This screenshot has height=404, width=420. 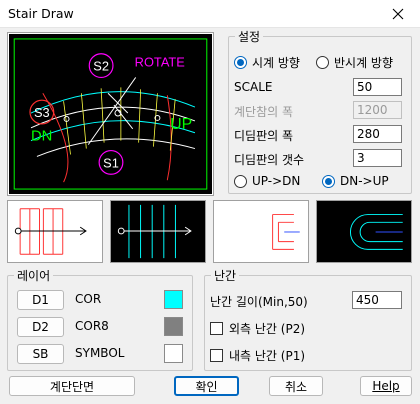 What do you see at coordinates (328, 181) in the screenshot?
I see `radio-dn-up-indicator` at bounding box center [328, 181].